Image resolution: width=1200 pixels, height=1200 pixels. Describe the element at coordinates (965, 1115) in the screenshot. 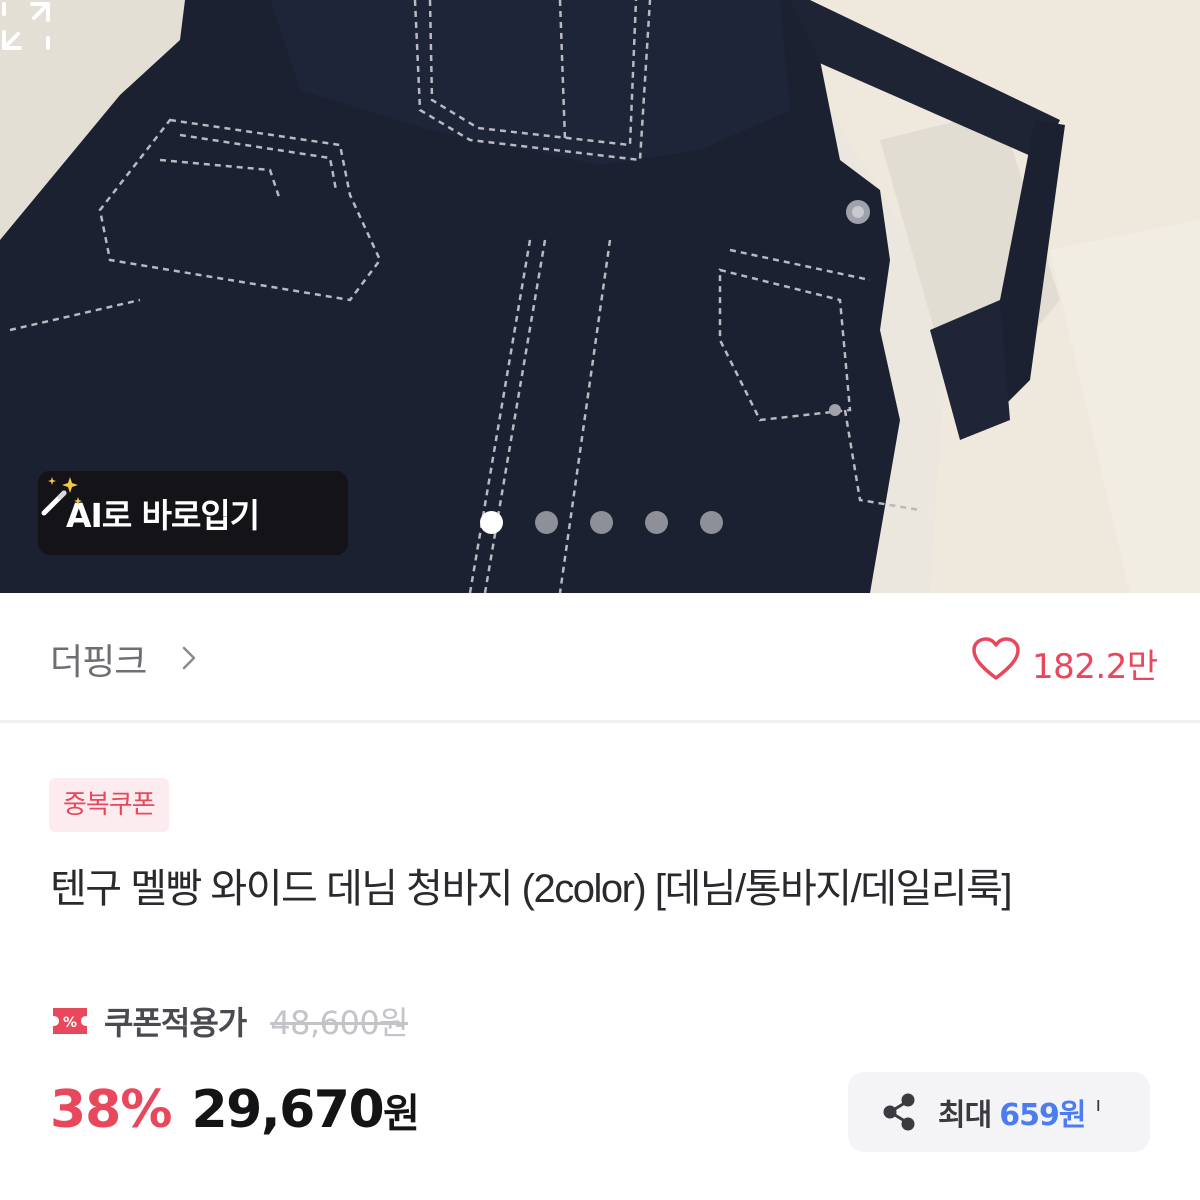

I see `share-reward-label: 최대` at that location.